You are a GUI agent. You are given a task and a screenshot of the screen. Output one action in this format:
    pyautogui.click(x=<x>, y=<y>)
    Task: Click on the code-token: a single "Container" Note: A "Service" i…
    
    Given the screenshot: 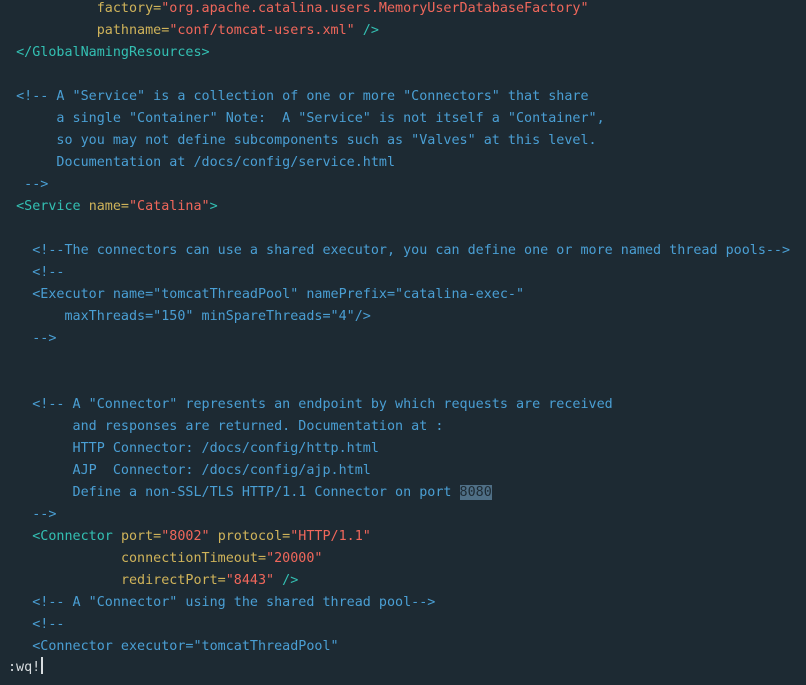 What is the action you would take?
    pyautogui.click(x=302, y=118)
    